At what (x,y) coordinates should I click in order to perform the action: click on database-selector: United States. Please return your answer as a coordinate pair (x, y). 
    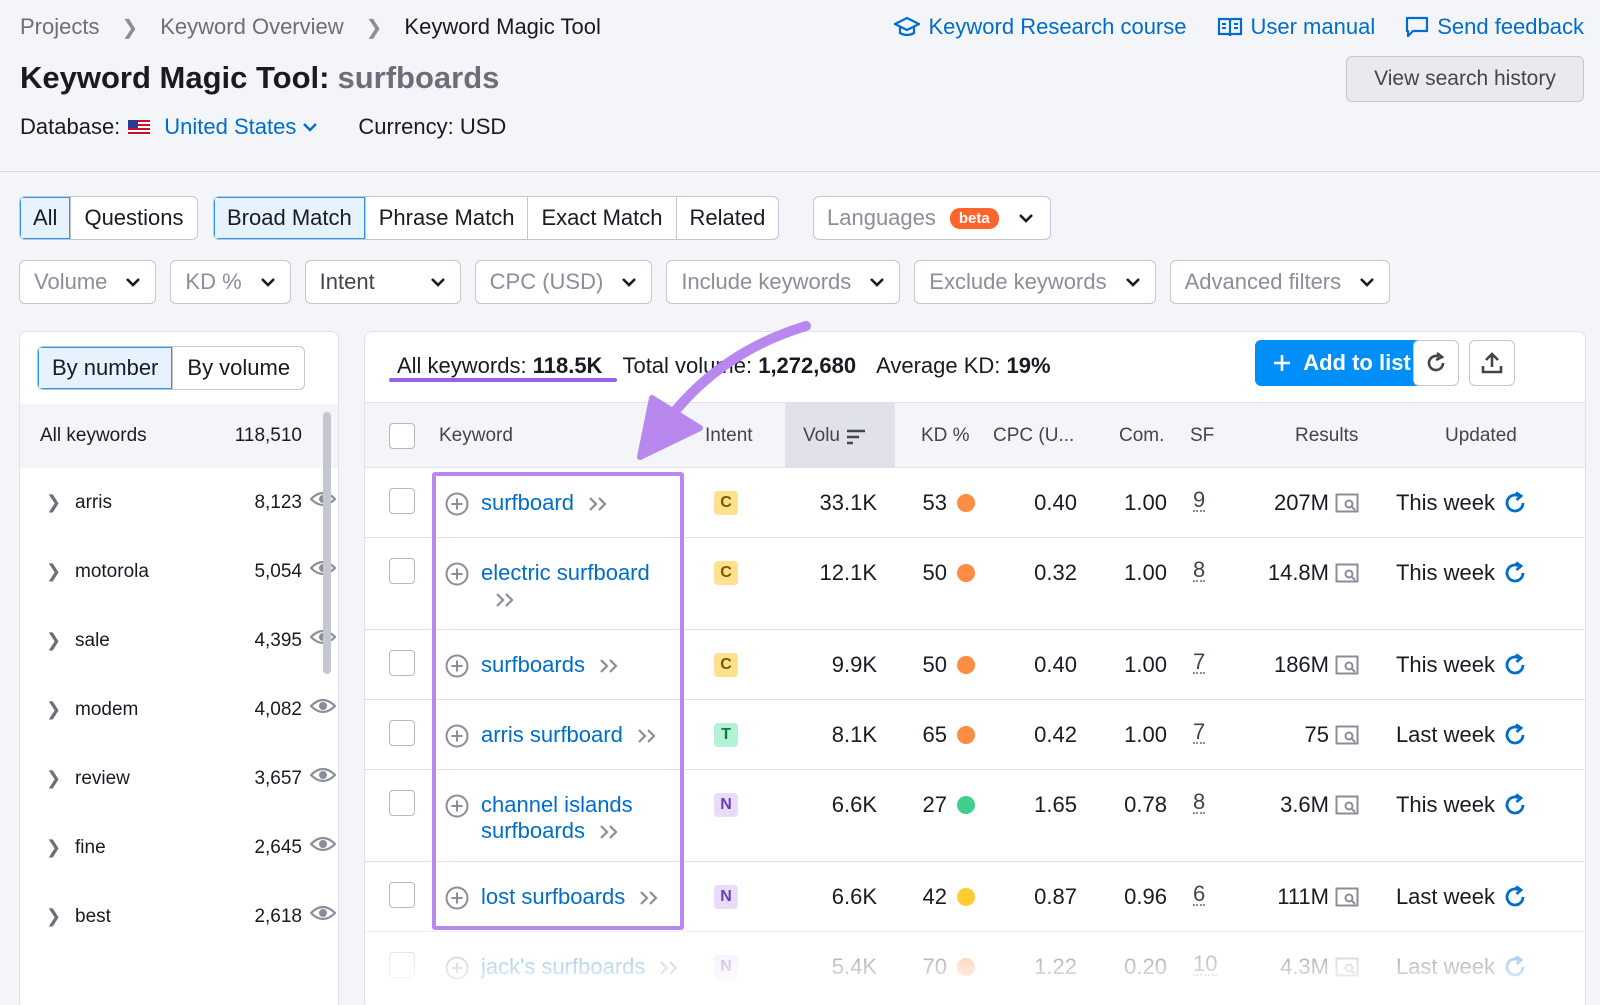
    Looking at the image, I should click on (223, 127).